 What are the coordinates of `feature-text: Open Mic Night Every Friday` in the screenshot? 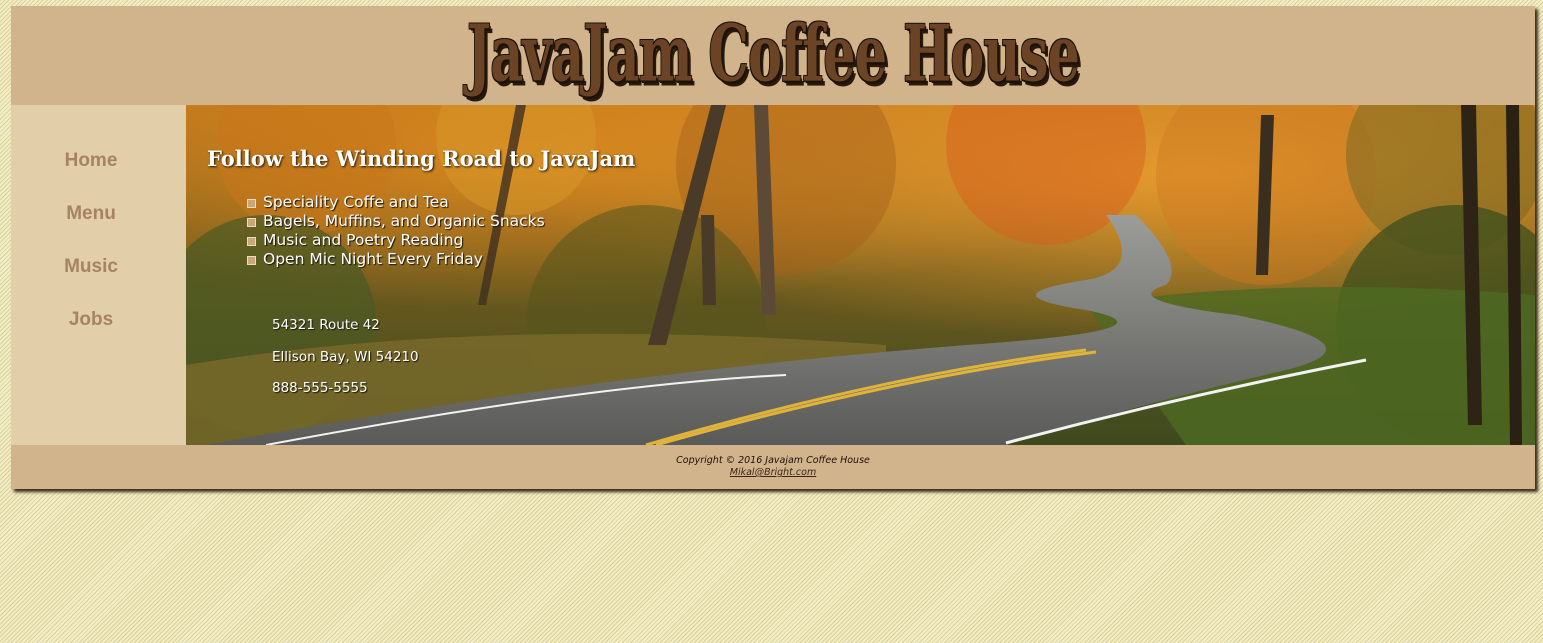 It's located at (373, 259).